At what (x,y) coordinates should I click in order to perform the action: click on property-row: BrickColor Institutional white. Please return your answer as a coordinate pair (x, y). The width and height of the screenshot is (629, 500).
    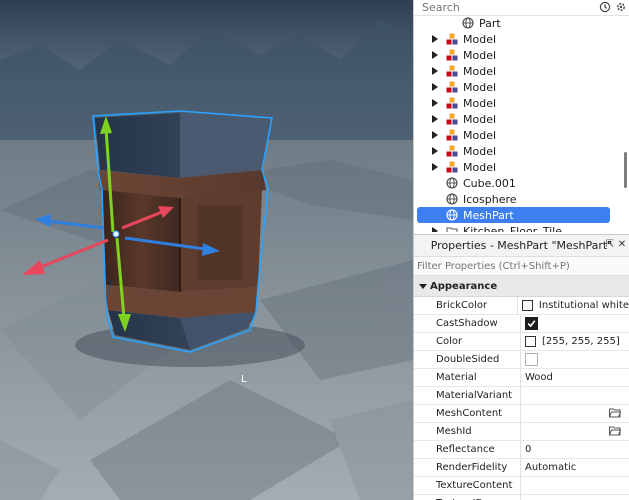
    Looking at the image, I should click on (521, 306).